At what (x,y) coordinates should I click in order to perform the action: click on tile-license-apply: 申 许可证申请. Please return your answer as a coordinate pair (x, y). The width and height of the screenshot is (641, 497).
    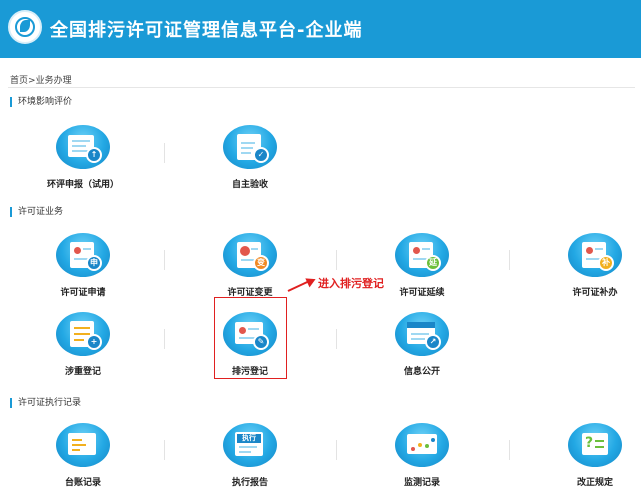
    Looking at the image, I should click on (83, 265).